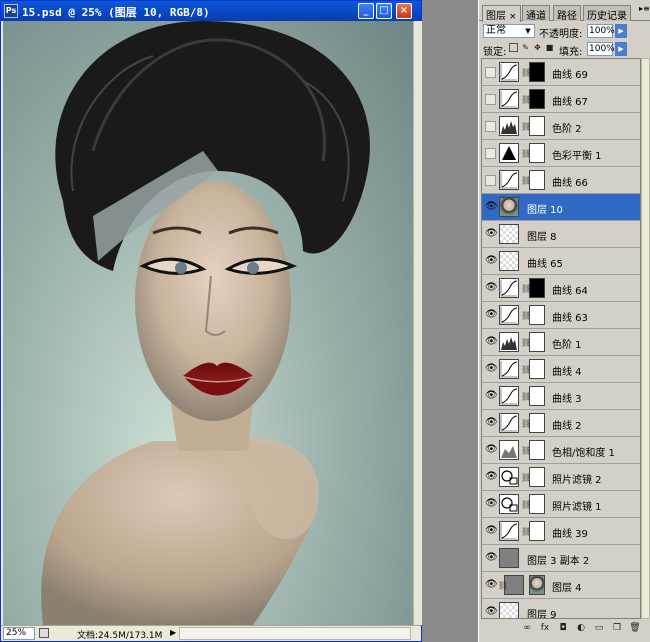 This screenshot has width=650, height=642. Describe the element at coordinates (601, 31) in the screenshot. I see `opacity-field: 100%` at that location.